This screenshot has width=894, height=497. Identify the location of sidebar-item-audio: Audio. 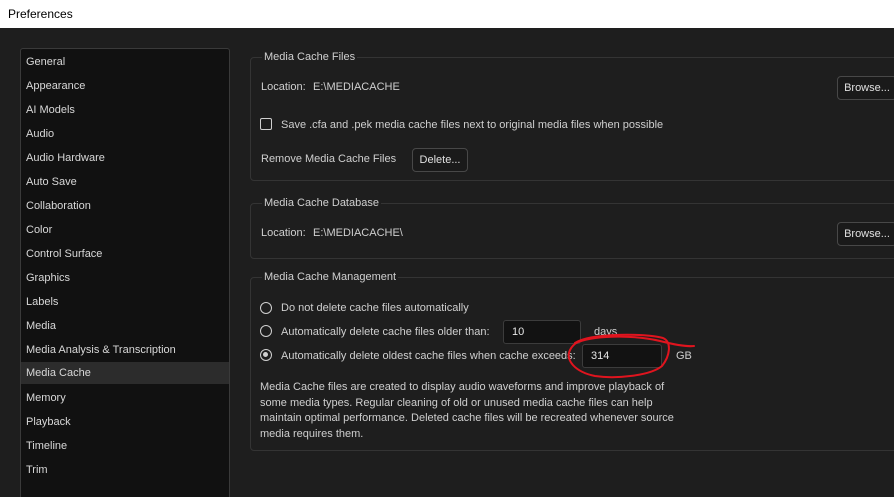
(125, 134).